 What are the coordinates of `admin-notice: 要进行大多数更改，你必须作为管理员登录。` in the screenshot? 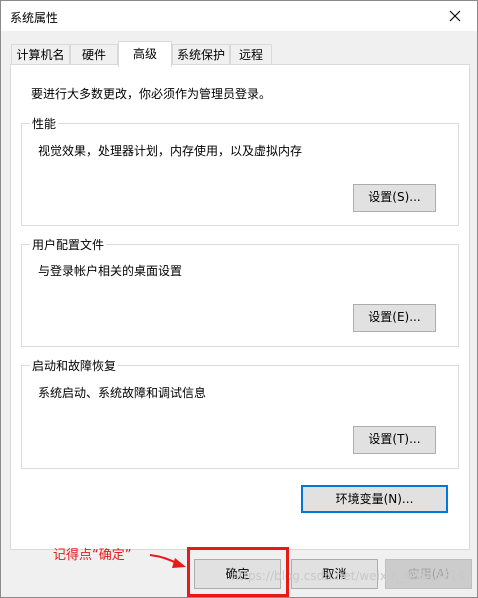 It's located at (151, 94).